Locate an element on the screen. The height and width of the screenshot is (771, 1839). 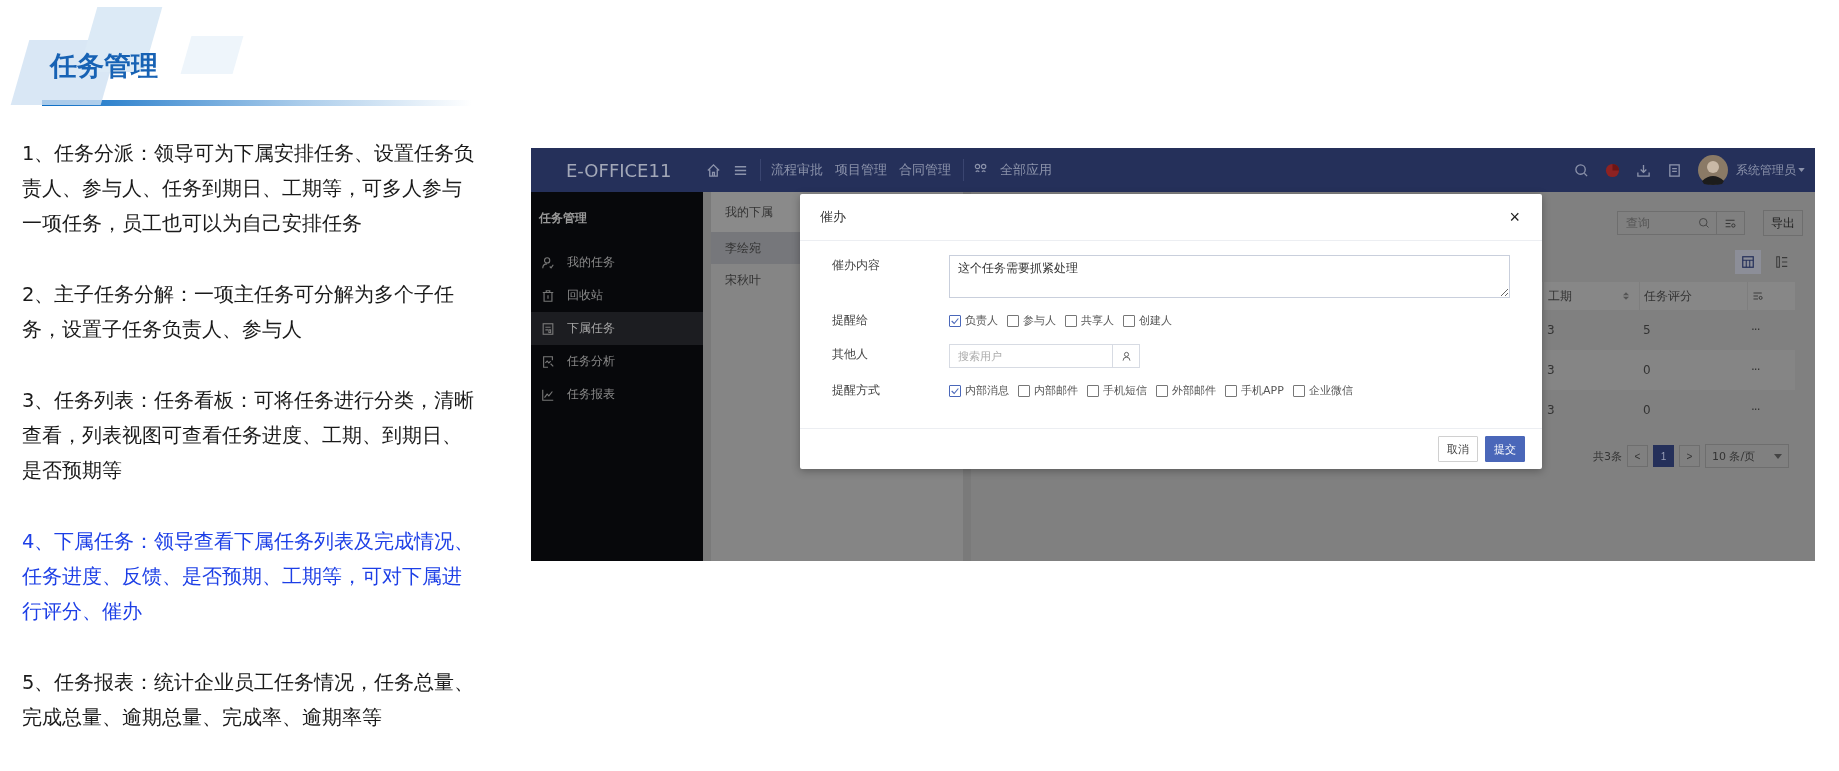
nav-link: 流程审批 is located at coordinates (797, 170).